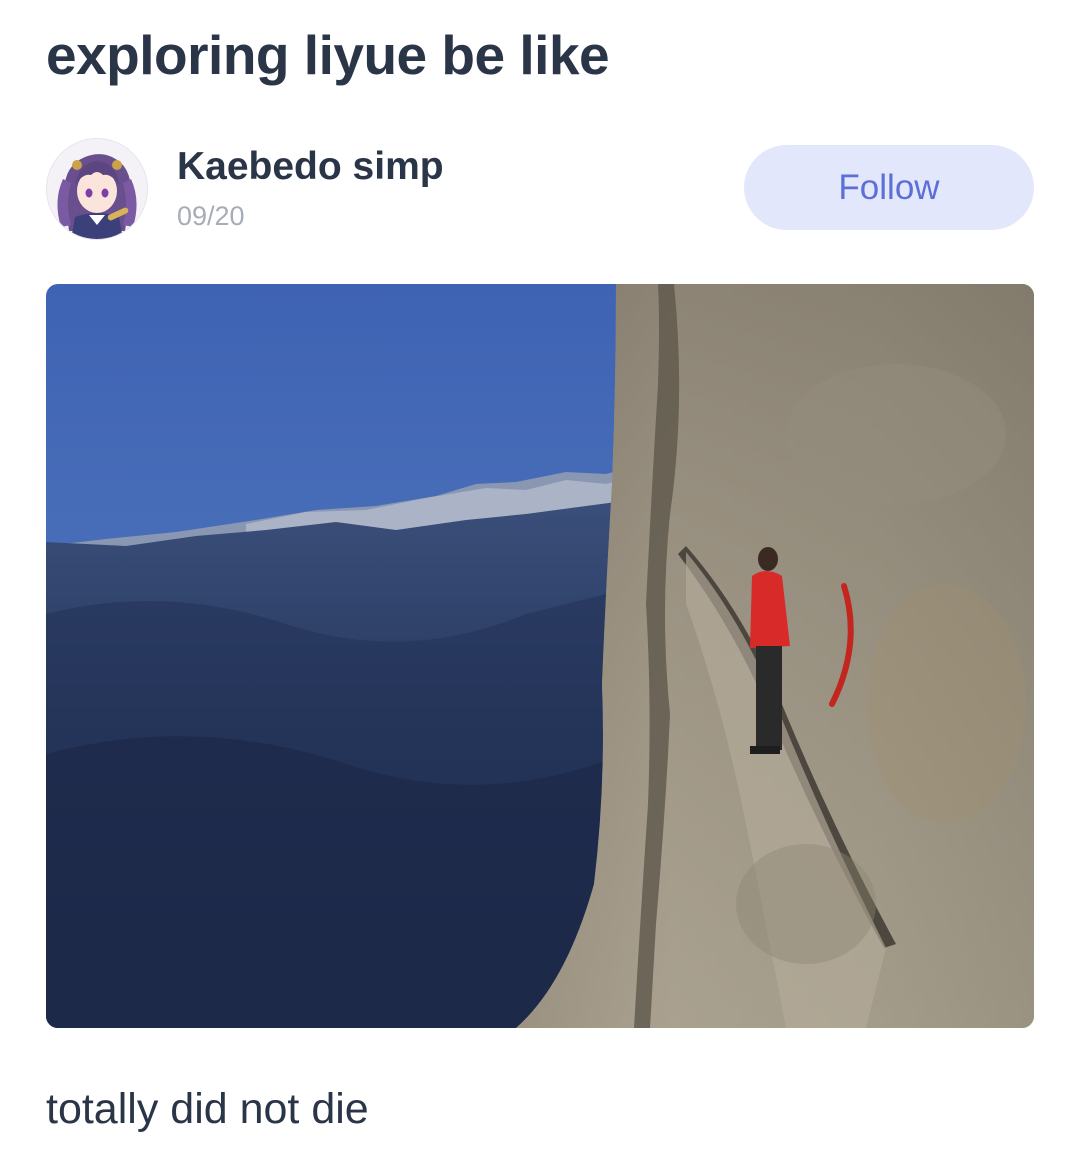 The image size is (1080, 1164). I want to click on anime-character-avatar-icon, so click(97, 189).